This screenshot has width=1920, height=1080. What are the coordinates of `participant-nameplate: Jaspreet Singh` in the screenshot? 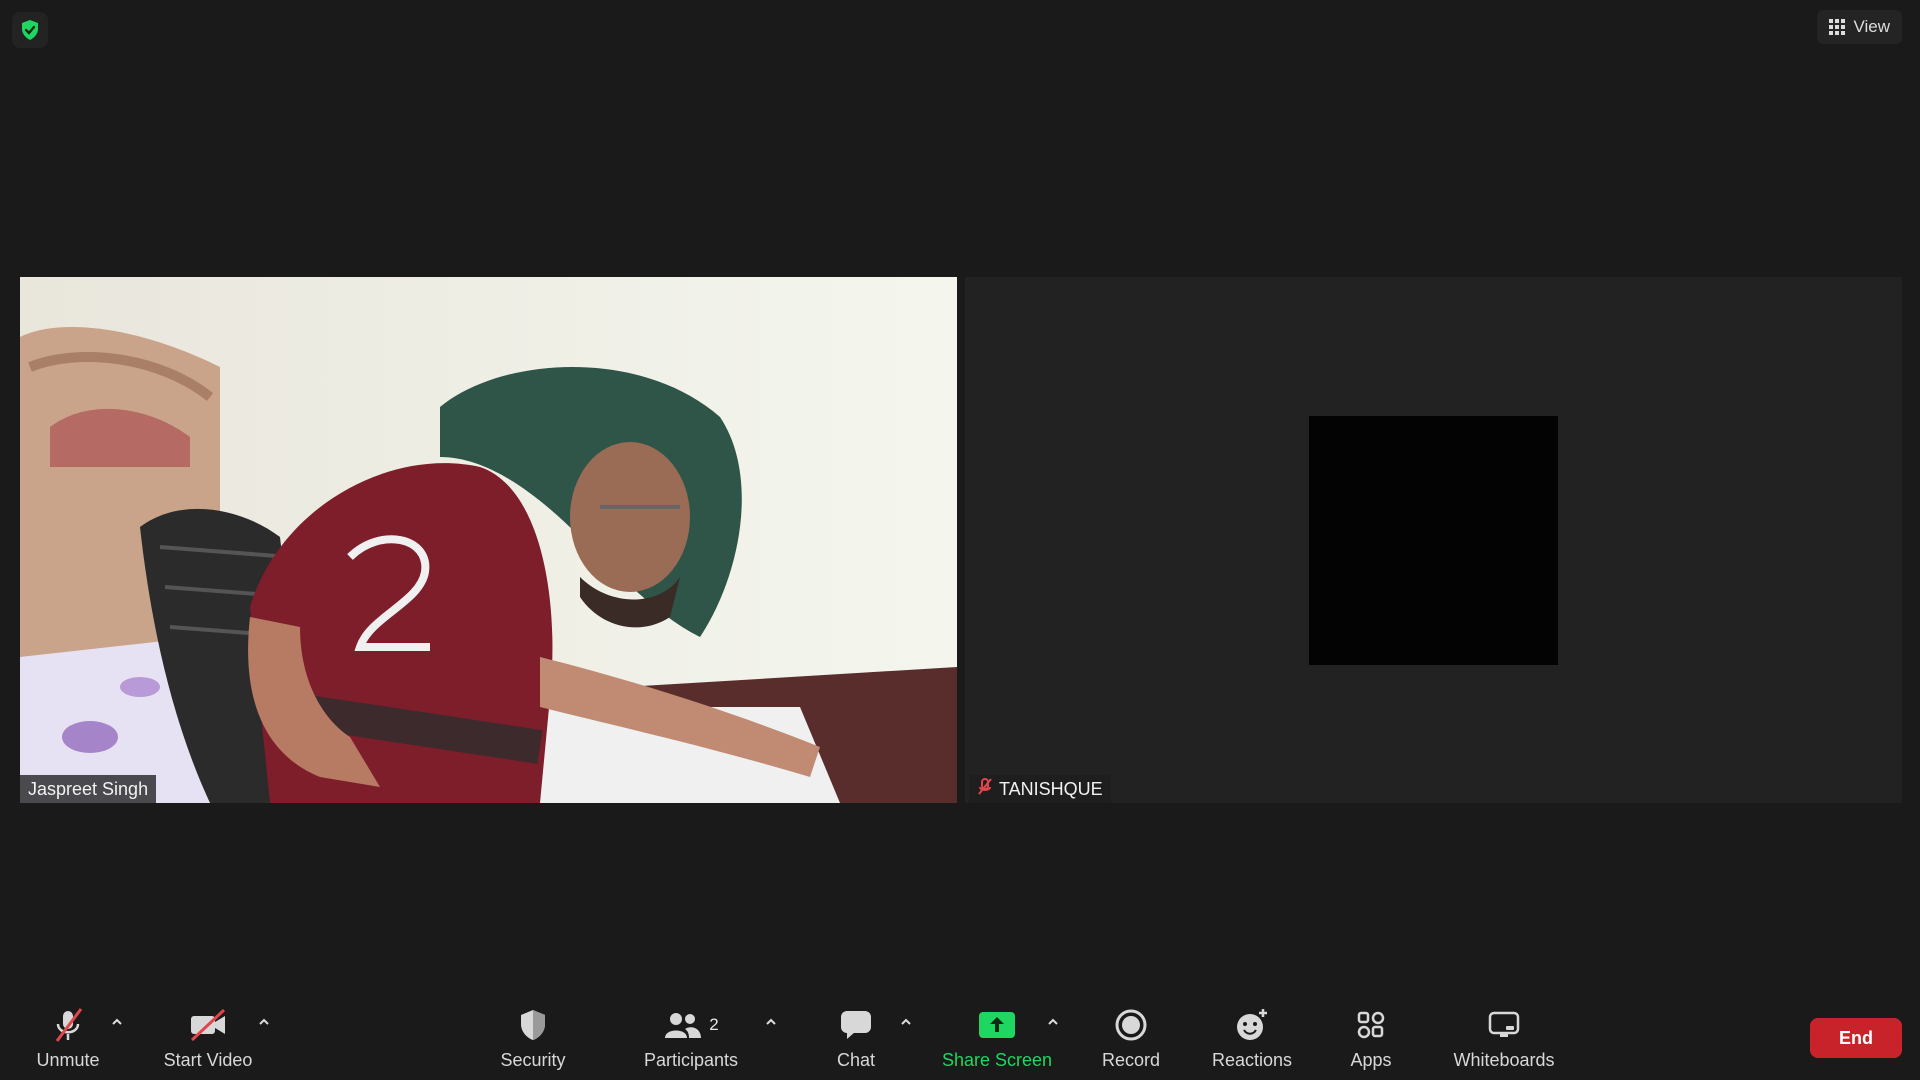 It's located at (88, 789).